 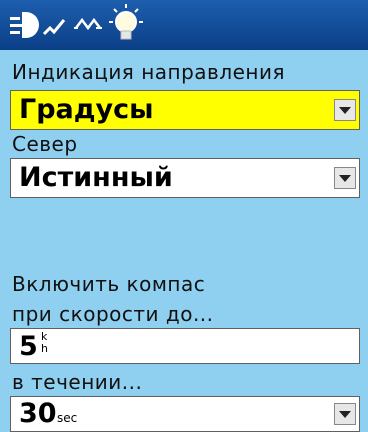 What do you see at coordinates (185, 346) in the screenshot?
I see `speed-threshold-field: 5 k h` at bounding box center [185, 346].